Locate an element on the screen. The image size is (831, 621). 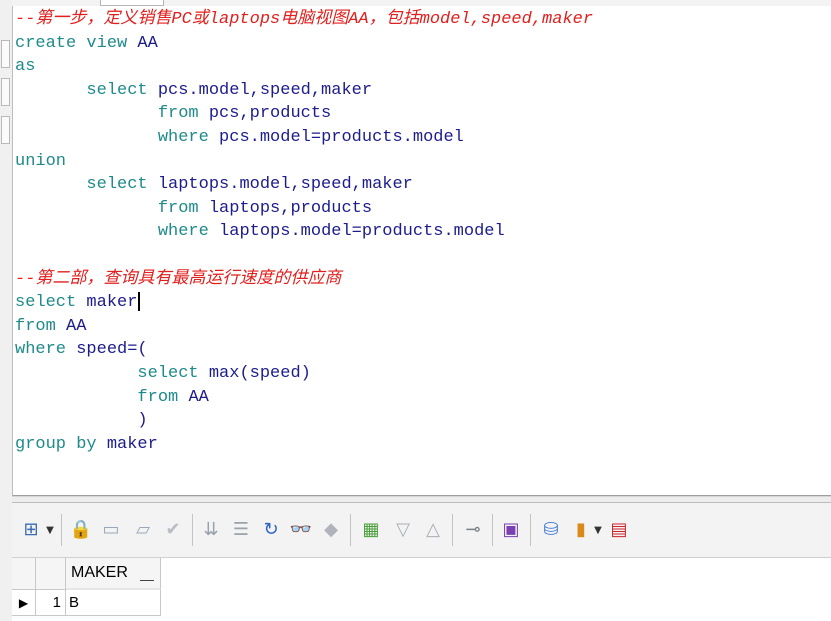
code-identifier: laptops,products is located at coordinates (290, 208).